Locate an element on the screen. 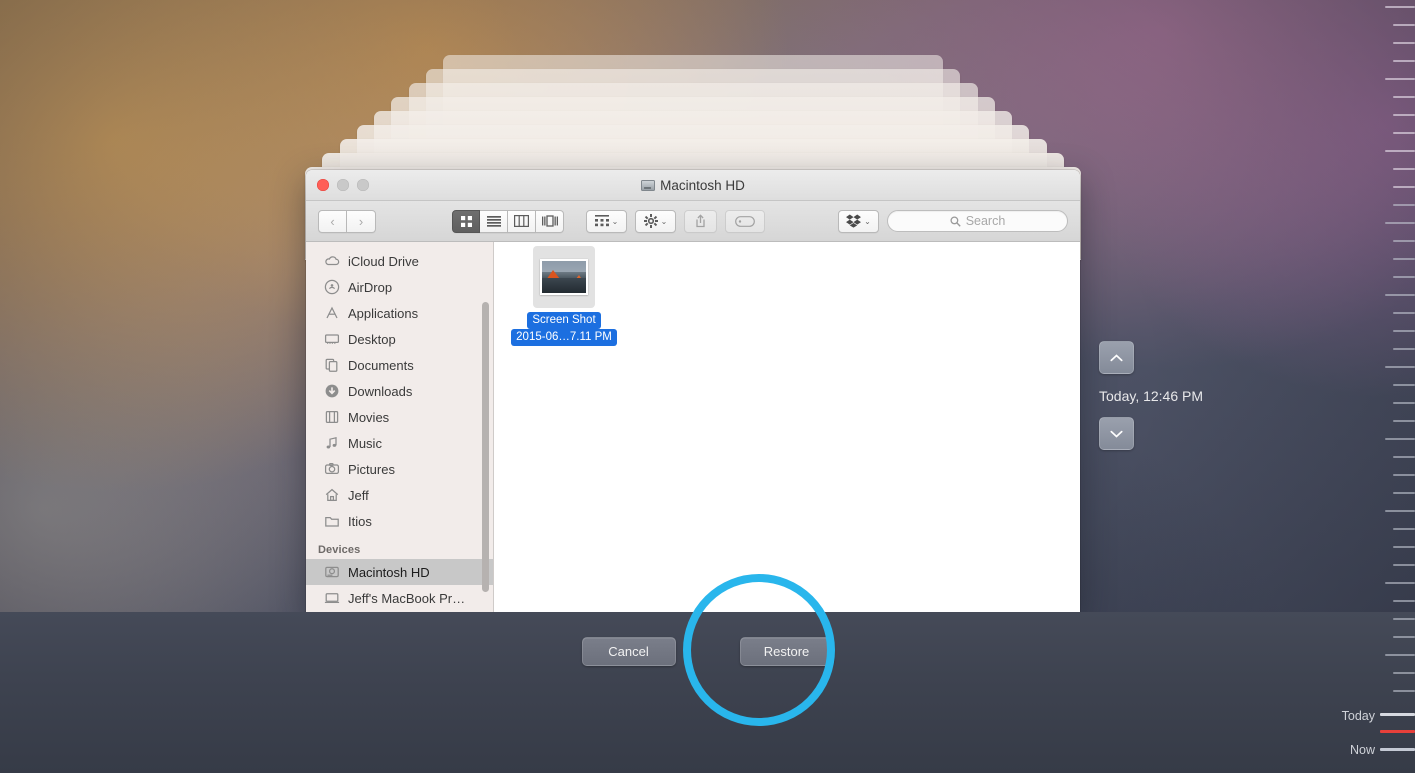 The image size is (1415, 773). sidebar-item-icloud-drive: iCloud Drive is located at coordinates (399, 261).